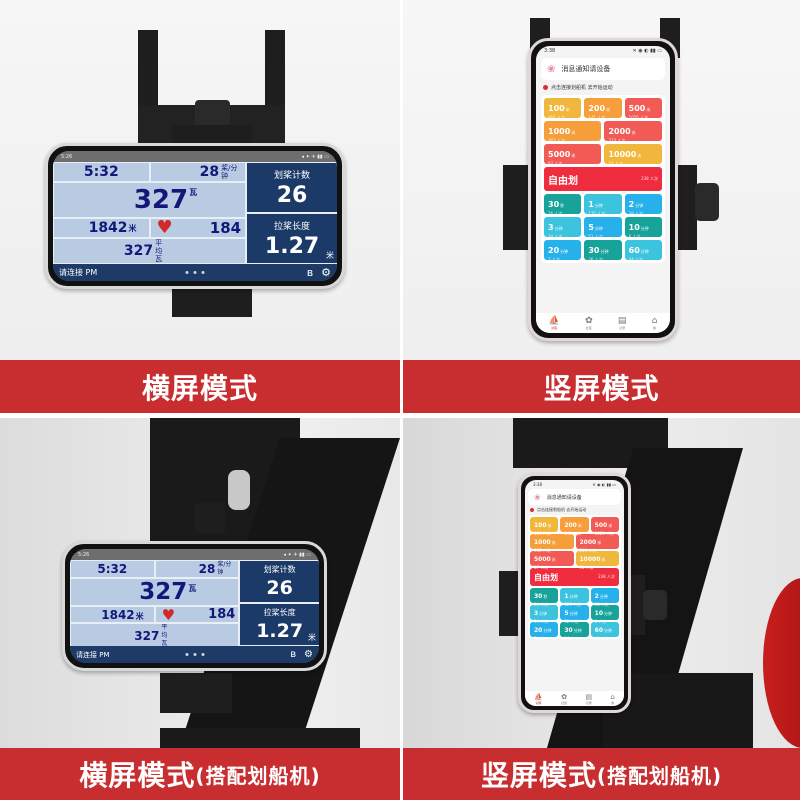  What do you see at coordinates (312, 637) in the screenshot?
I see `stroke-length-unit: 米` at bounding box center [312, 637].